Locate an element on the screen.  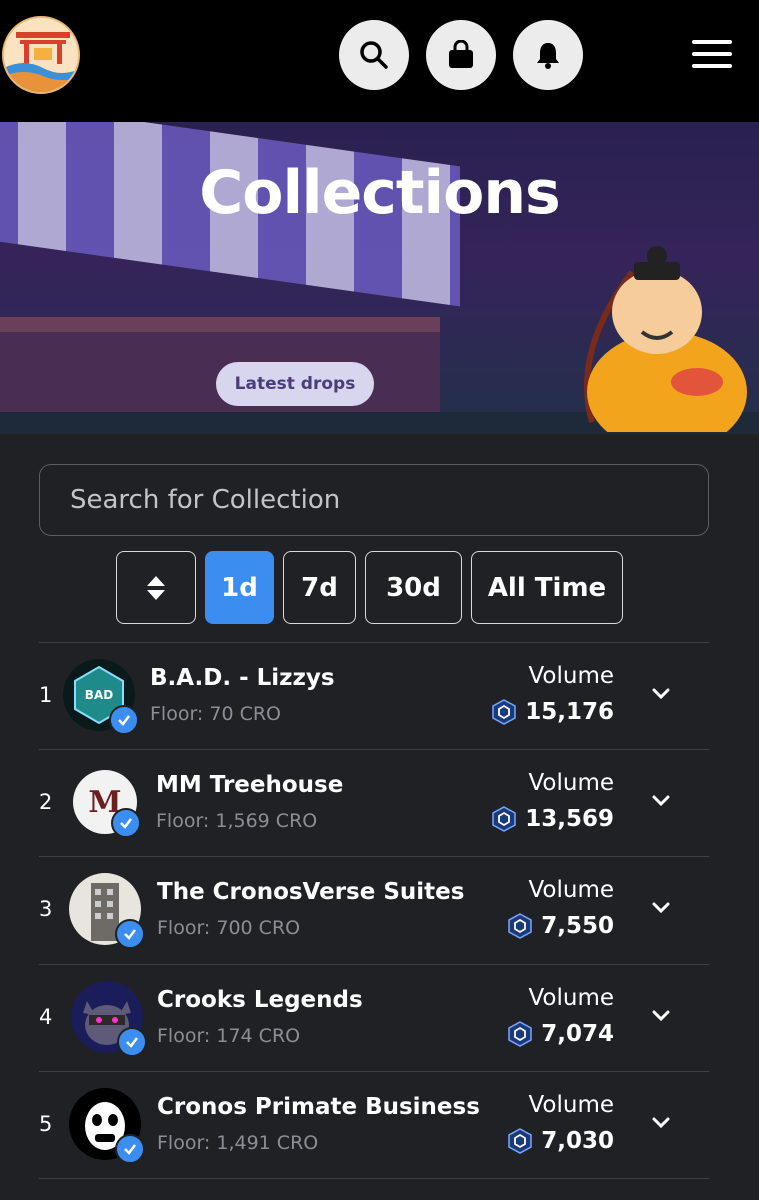
svg-text: BAD is located at coordinates (99, 695).